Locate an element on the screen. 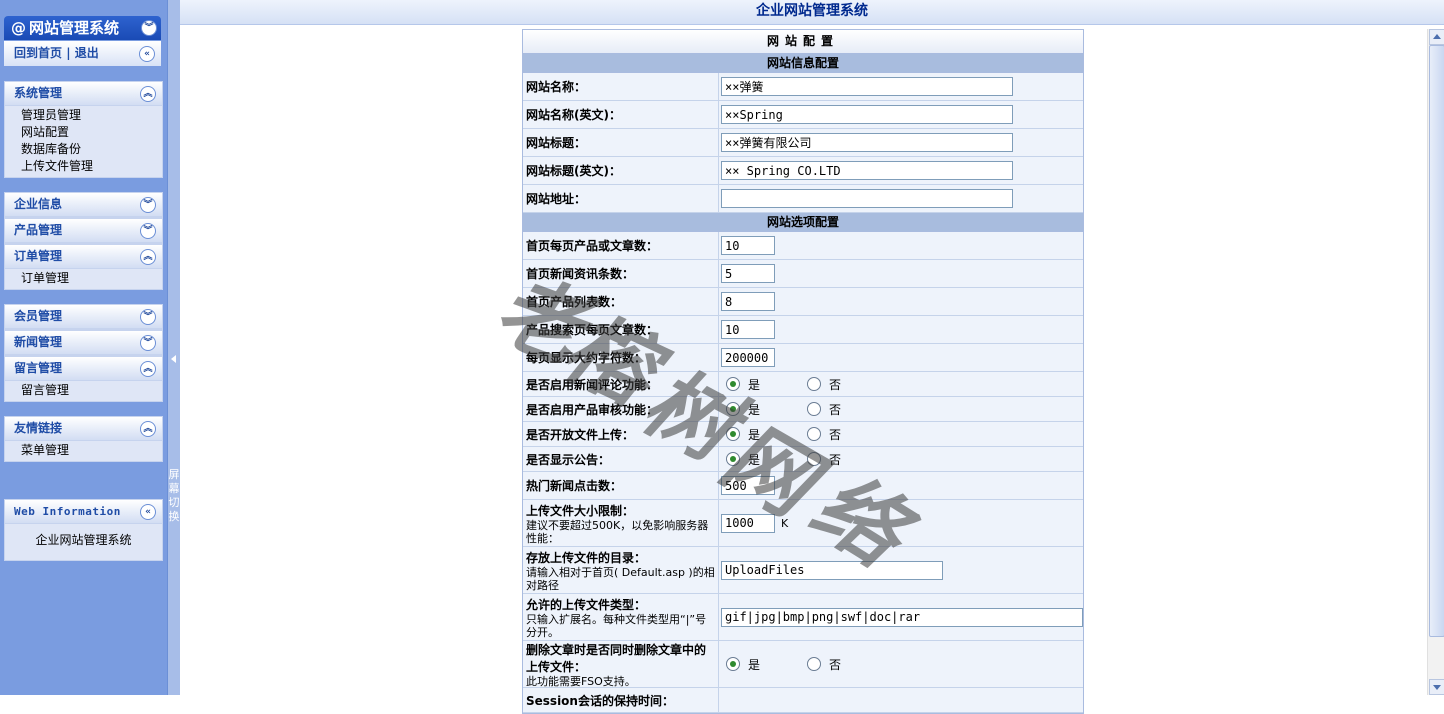 The width and height of the screenshot is (1444, 714). home-products-input is located at coordinates (748, 301).